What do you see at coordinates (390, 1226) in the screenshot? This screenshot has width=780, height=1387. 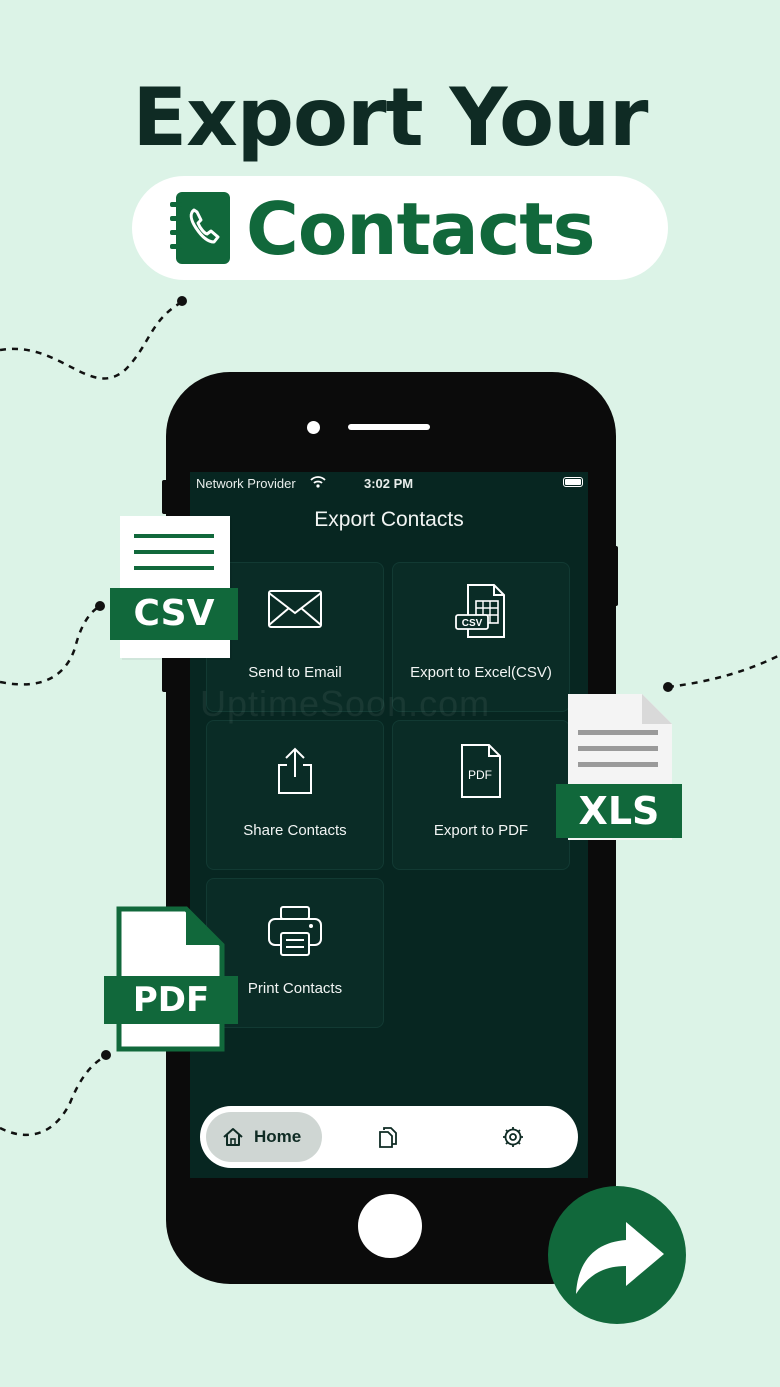 I see `phone-home-button` at bounding box center [390, 1226].